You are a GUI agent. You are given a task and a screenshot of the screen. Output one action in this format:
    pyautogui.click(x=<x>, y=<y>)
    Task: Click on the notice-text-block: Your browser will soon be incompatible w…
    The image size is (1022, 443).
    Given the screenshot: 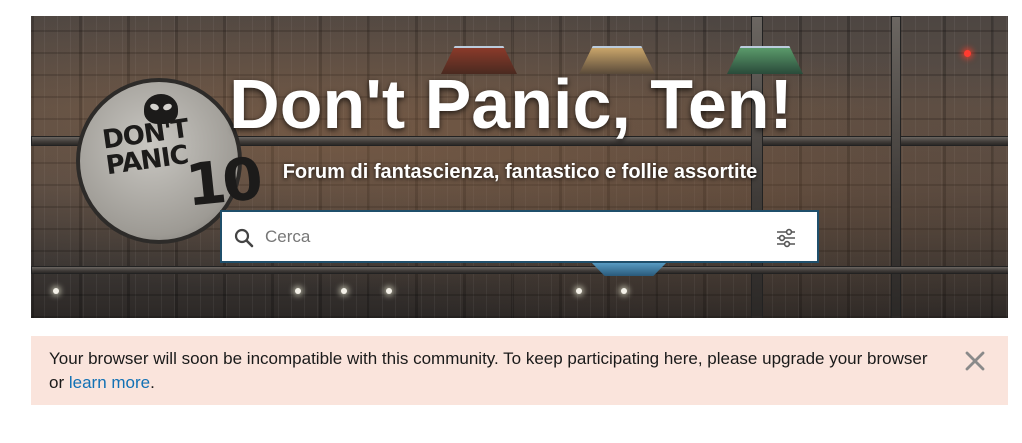 What is the action you would take?
    pyautogui.click(x=489, y=371)
    